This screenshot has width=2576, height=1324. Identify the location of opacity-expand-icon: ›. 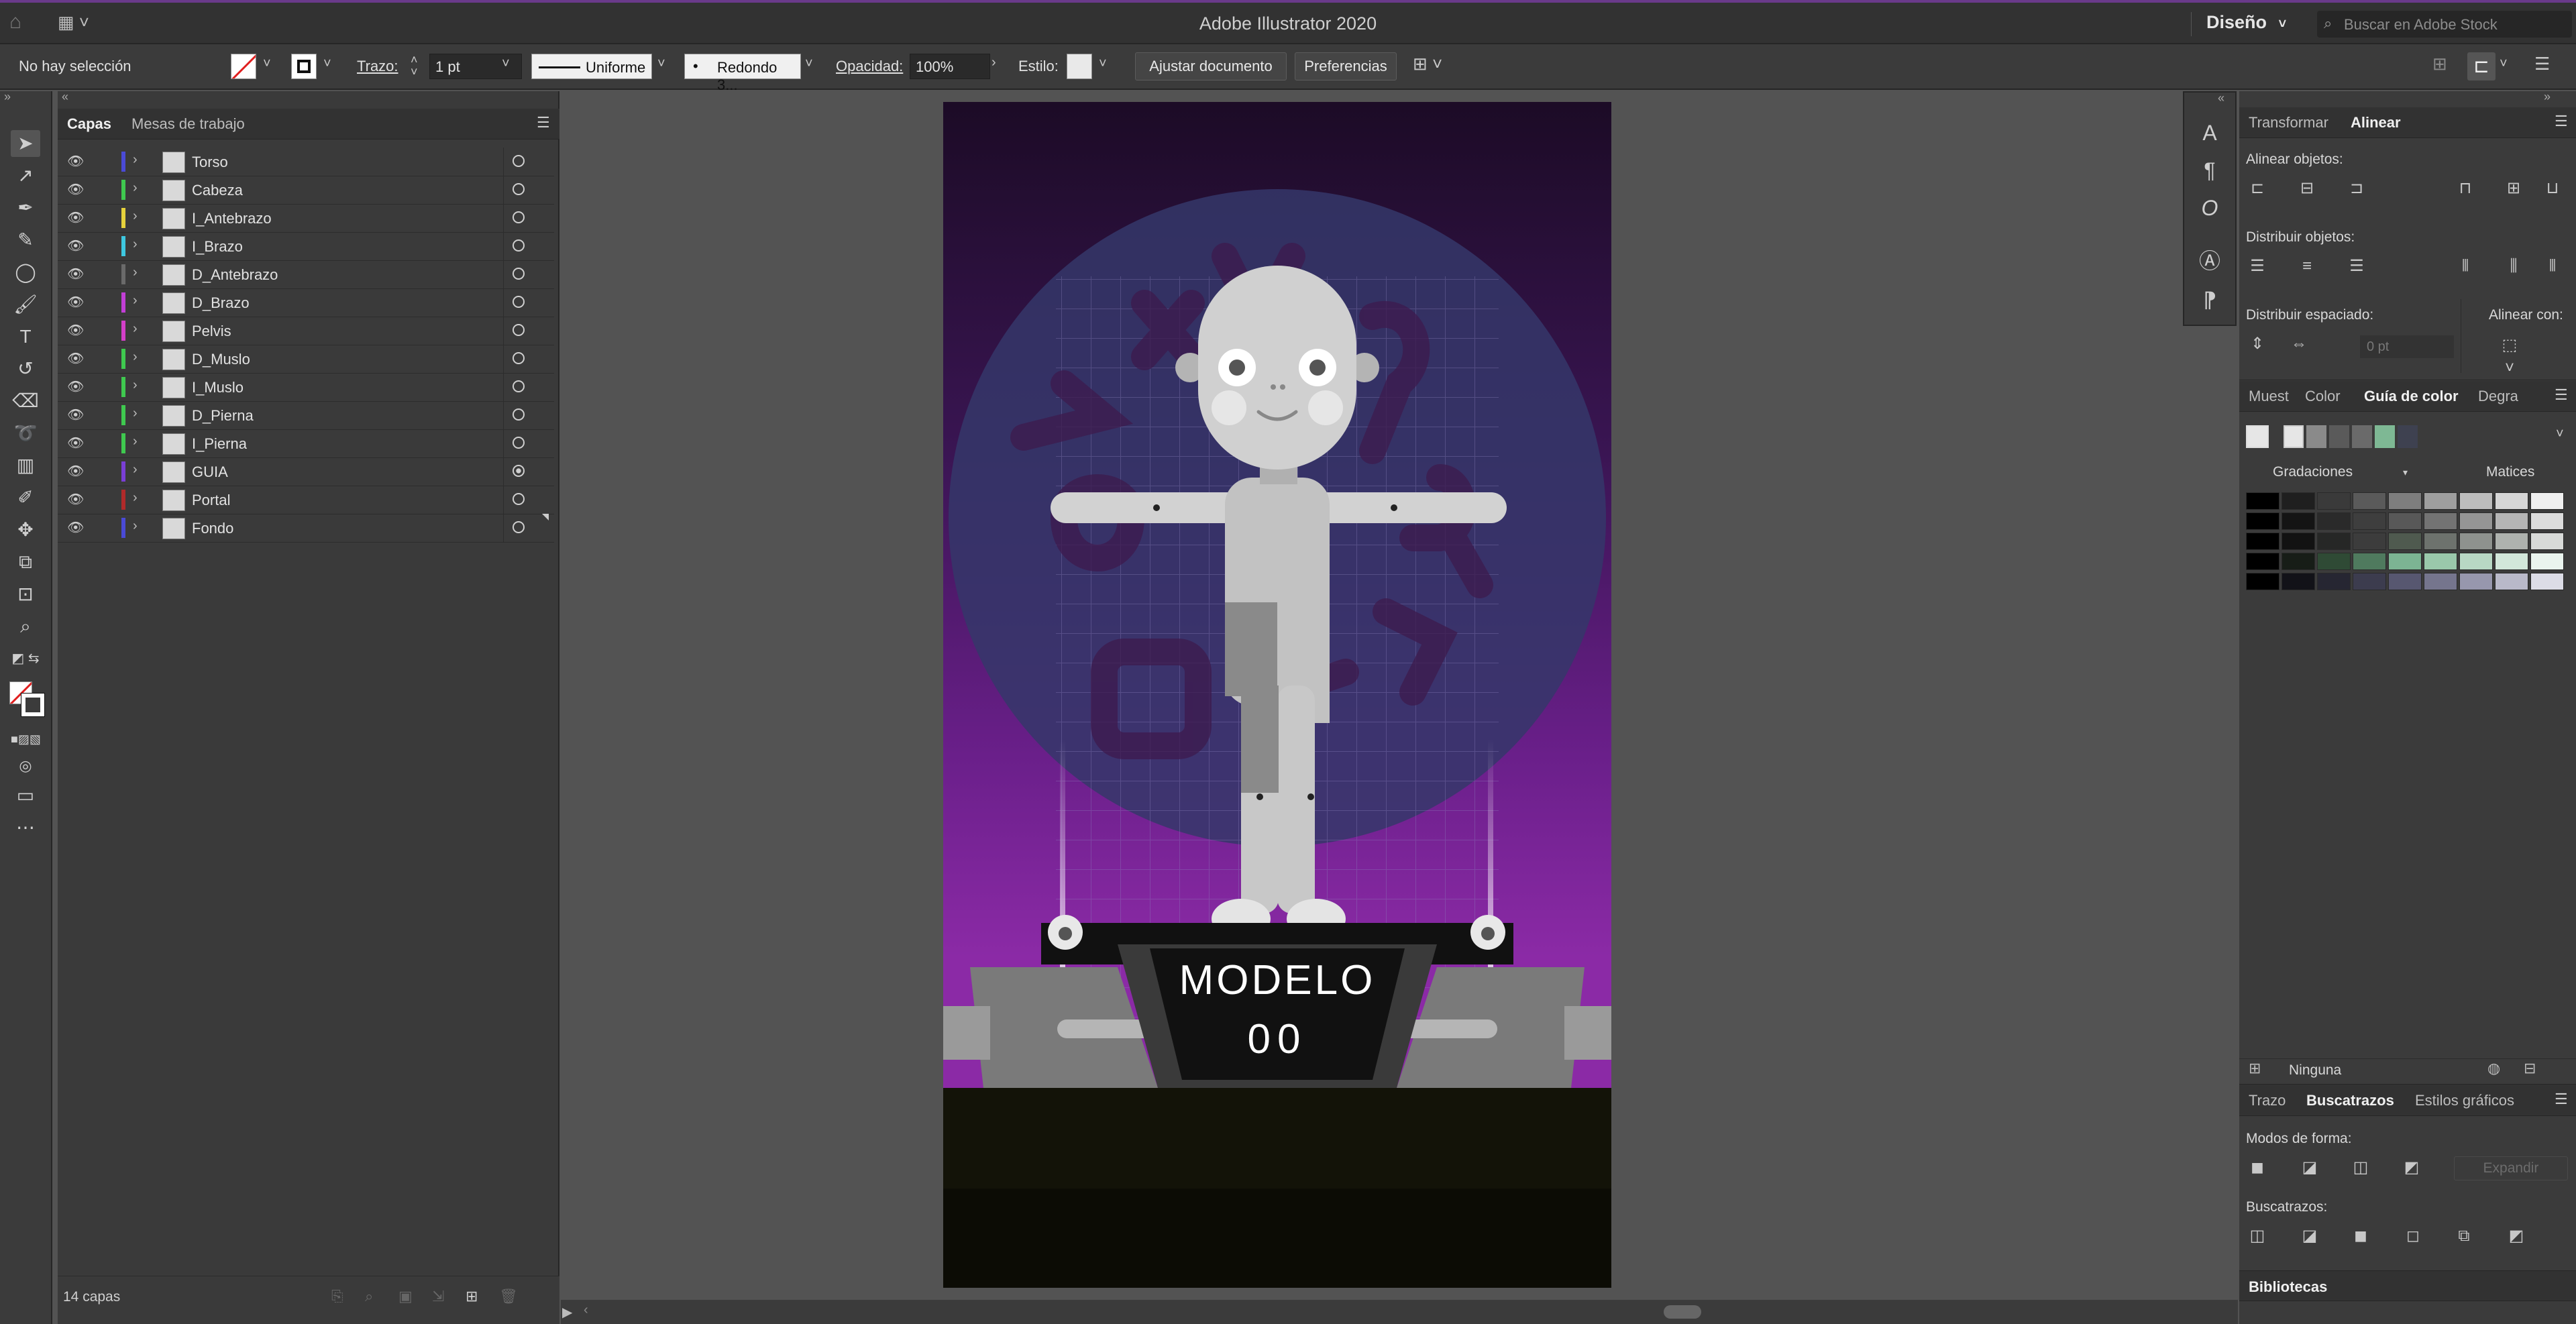
(993, 62).